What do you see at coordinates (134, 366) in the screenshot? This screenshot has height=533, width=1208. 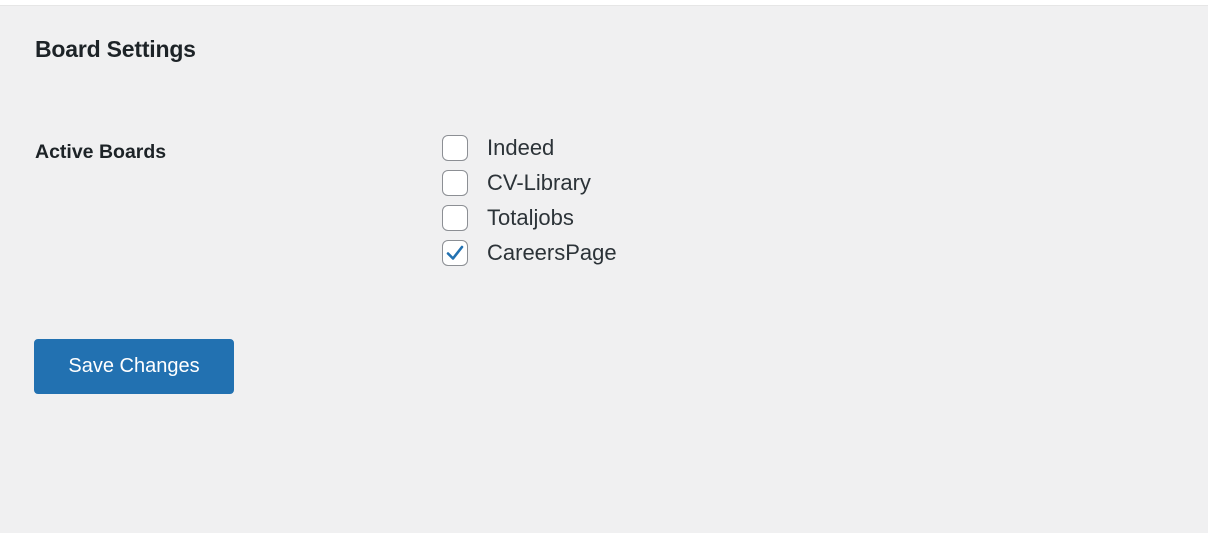 I see `save-changes-button: Save Changes` at bounding box center [134, 366].